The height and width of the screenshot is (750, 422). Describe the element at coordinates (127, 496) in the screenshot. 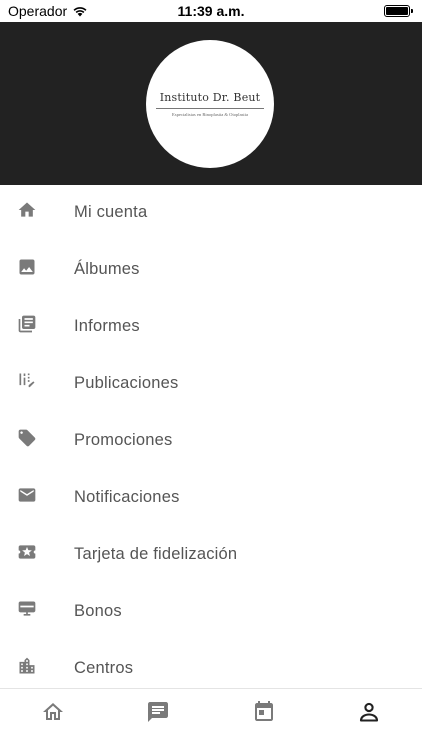

I see `menu-item-label: Notificaciones` at that location.